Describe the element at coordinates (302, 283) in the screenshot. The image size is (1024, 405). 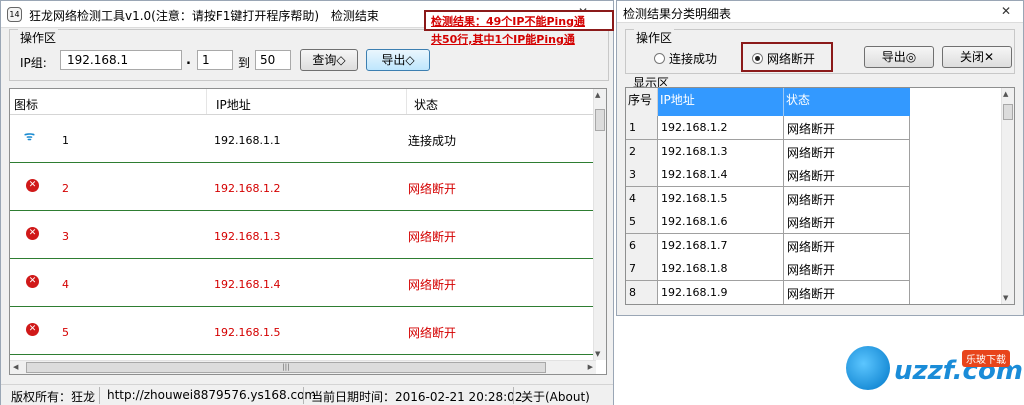
I see `list-row: ✕ 4 192.168.1.4 网络断开` at that location.